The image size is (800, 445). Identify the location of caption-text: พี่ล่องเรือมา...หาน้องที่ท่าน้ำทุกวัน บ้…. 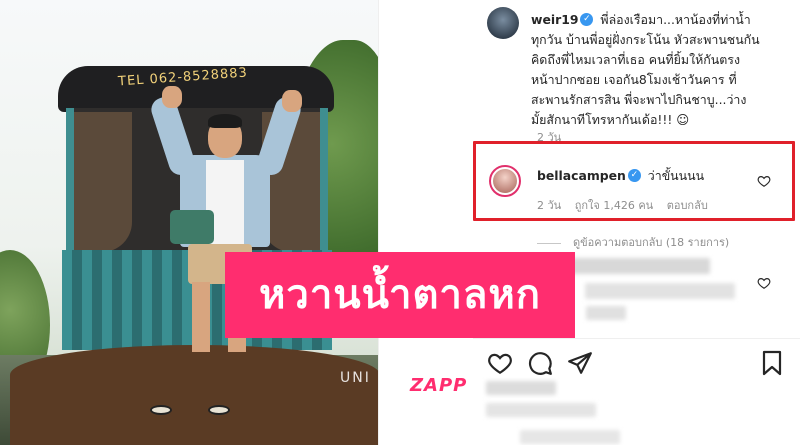
(645, 69).